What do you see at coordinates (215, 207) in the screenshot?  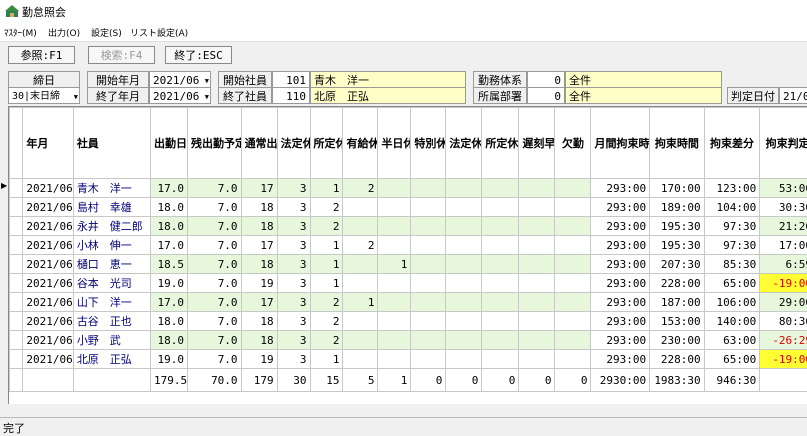 I see `remain-cell: 7.0` at bounding box center [215, 207].